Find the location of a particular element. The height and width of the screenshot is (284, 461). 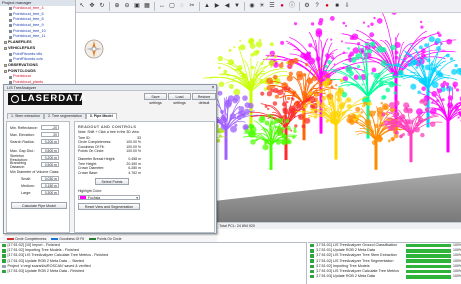

toolbar-zoom-in-icon: ⊕ is located at coordinates (117, 6).